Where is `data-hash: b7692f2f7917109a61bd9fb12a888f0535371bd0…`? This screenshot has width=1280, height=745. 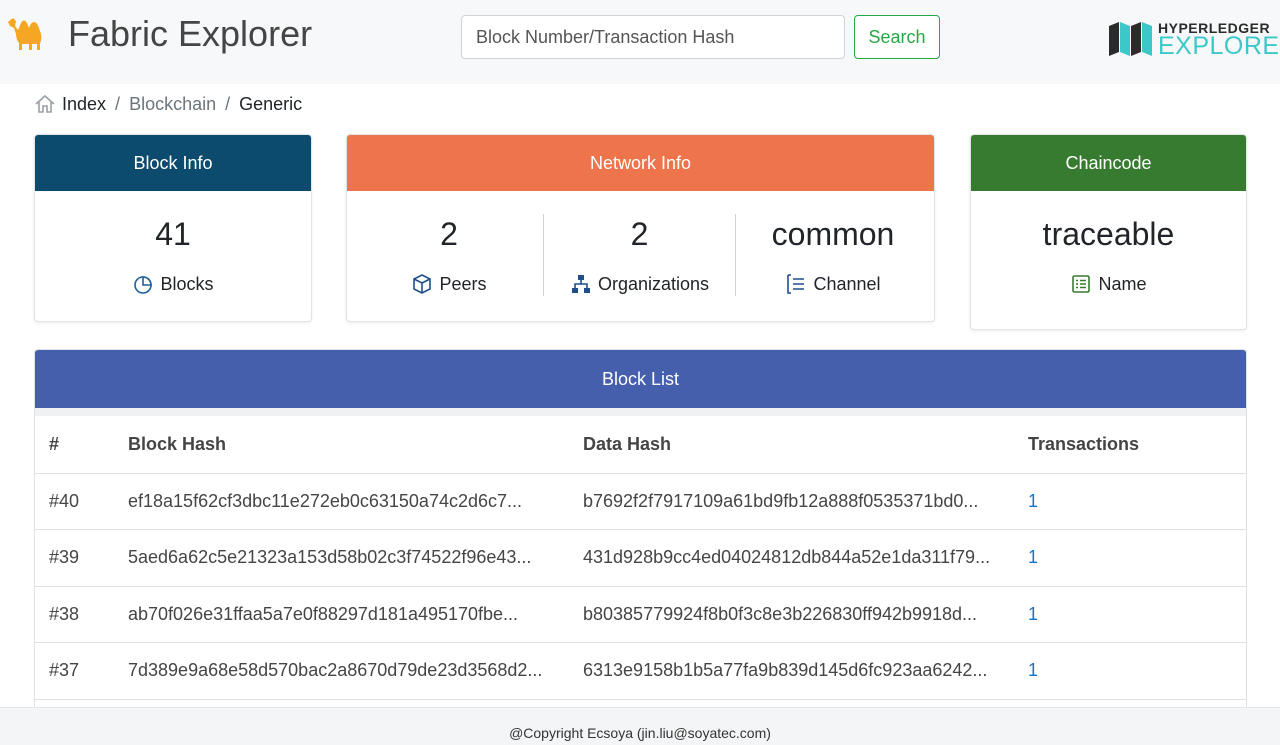
data-hash: b7692f2f7917109a61bd9fb12a888f0535371bd0… is located at coordinates (805, 501).